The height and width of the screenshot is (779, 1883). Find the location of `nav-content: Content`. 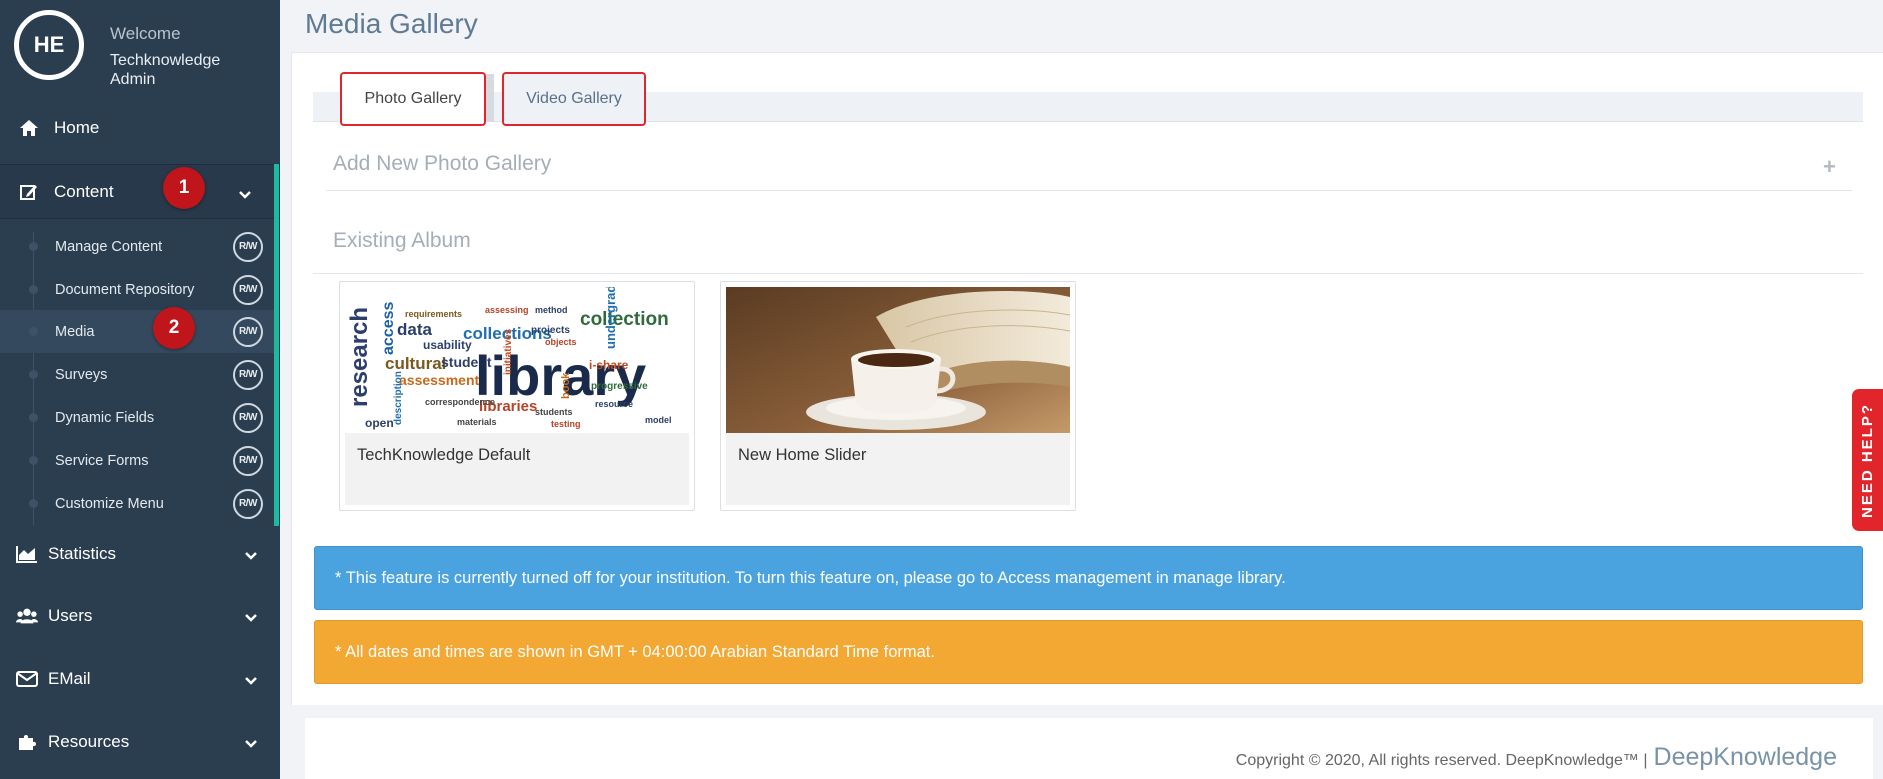

nav-content: Content is located at coordinates (140, 191).